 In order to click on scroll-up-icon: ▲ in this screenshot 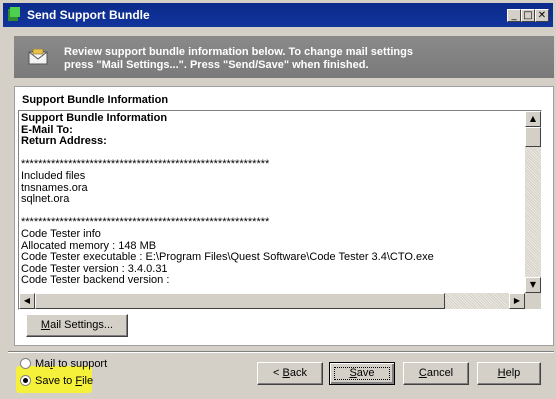, I will do `click(533, 119)`.